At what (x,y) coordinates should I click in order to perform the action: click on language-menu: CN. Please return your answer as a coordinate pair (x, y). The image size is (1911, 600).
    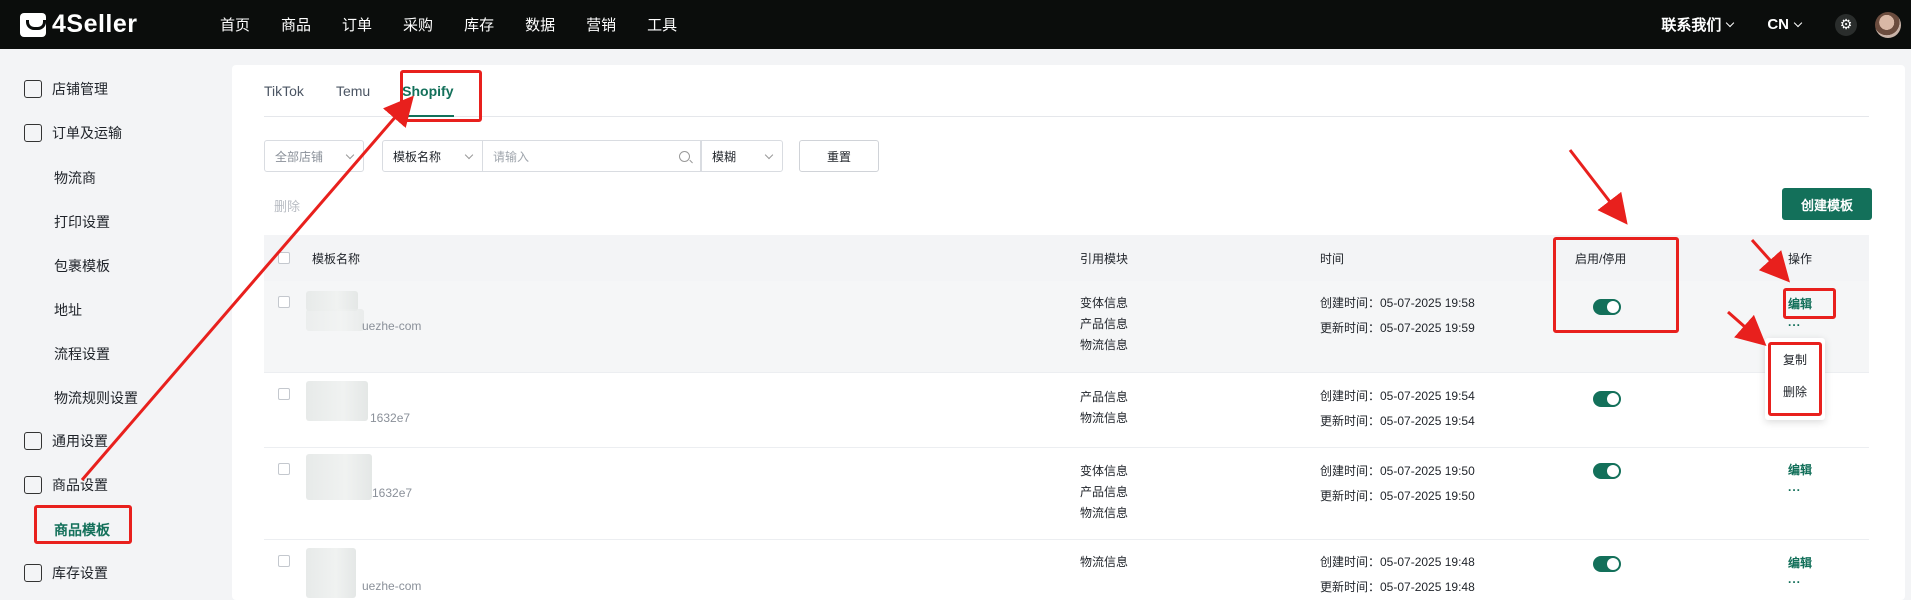
    Looking at the image, I should click on (1785, 24).